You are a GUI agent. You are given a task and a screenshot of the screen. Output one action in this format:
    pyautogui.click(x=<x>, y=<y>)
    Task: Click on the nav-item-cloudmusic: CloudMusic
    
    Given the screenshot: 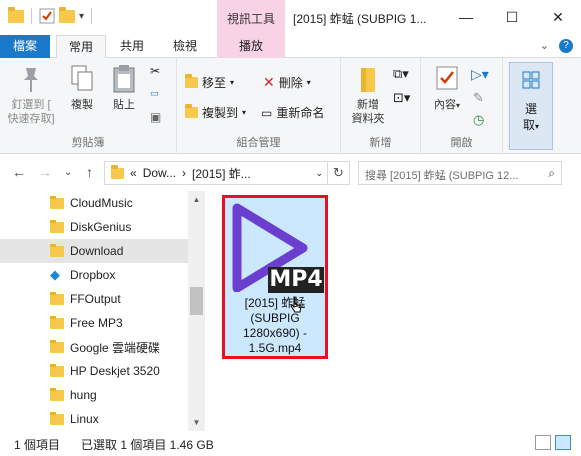 What is the action you would take?
    pyautogui.click(x=94, y=203)
    